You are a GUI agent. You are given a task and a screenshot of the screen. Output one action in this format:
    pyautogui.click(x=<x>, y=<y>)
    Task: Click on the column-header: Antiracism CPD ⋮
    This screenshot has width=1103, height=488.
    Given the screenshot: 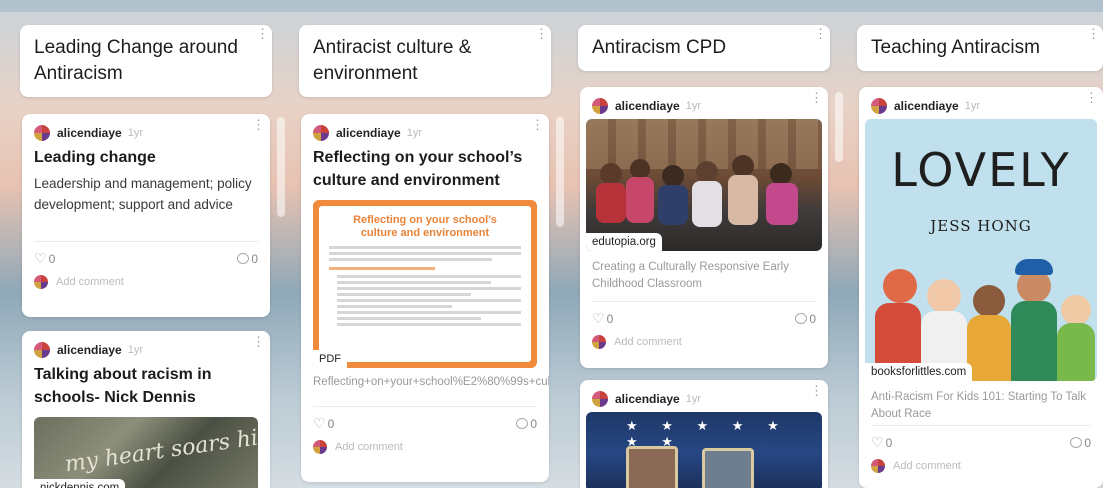 What is the action you would take?
    pyautogui.click(x=704, y=48)
    